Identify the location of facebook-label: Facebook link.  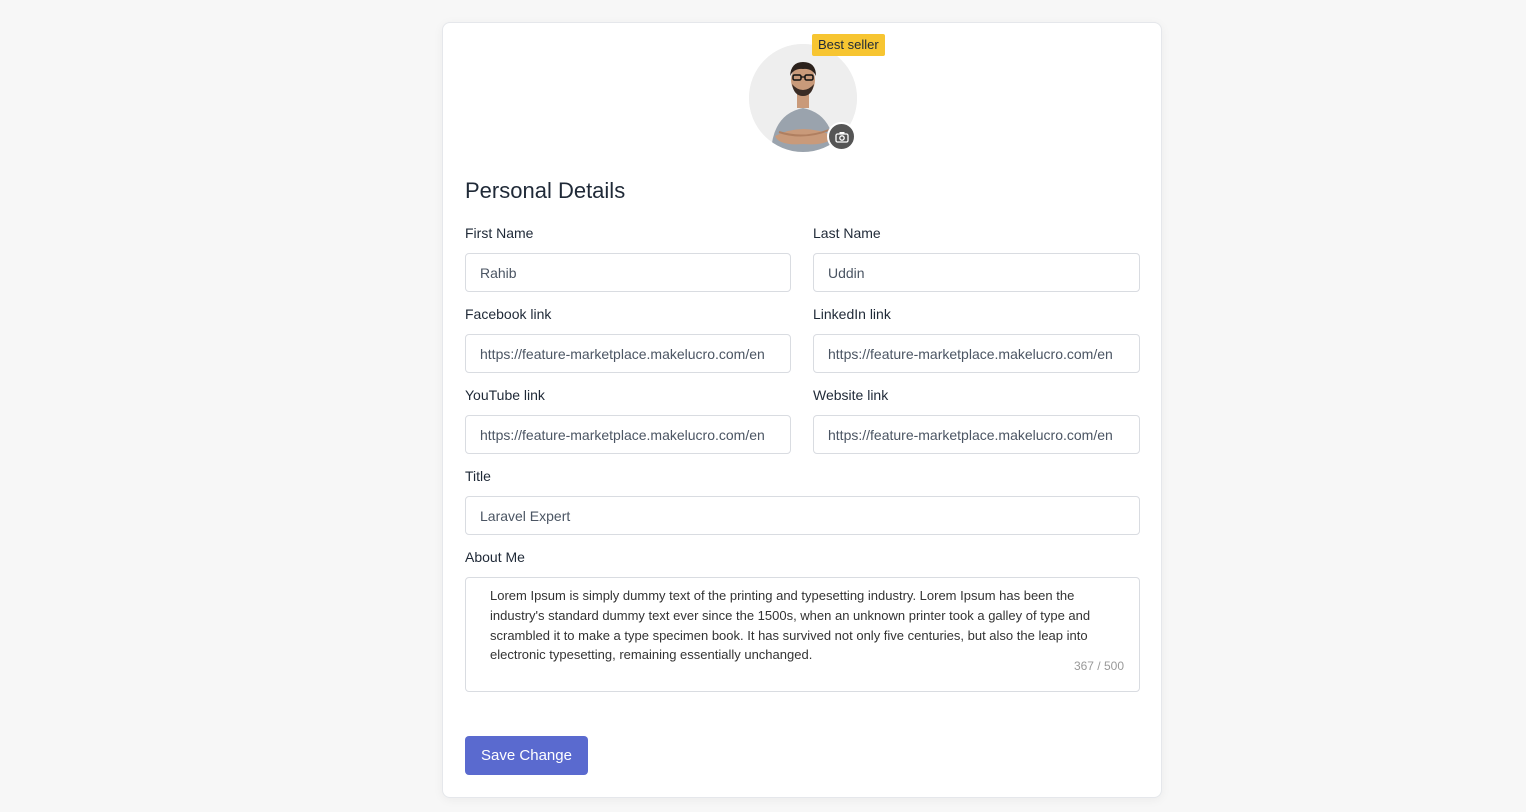
(508, 314).